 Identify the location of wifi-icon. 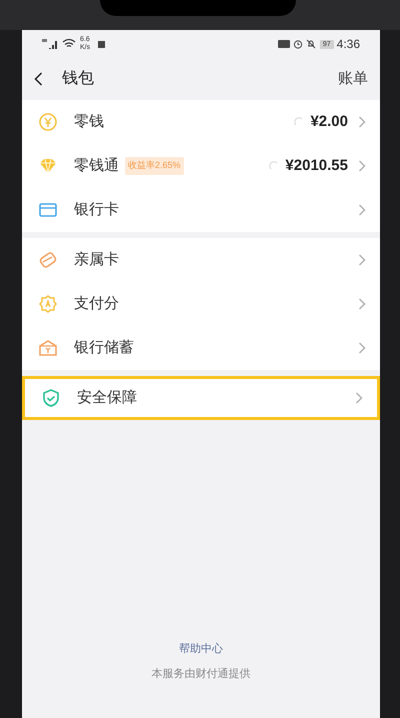
(69, 44).